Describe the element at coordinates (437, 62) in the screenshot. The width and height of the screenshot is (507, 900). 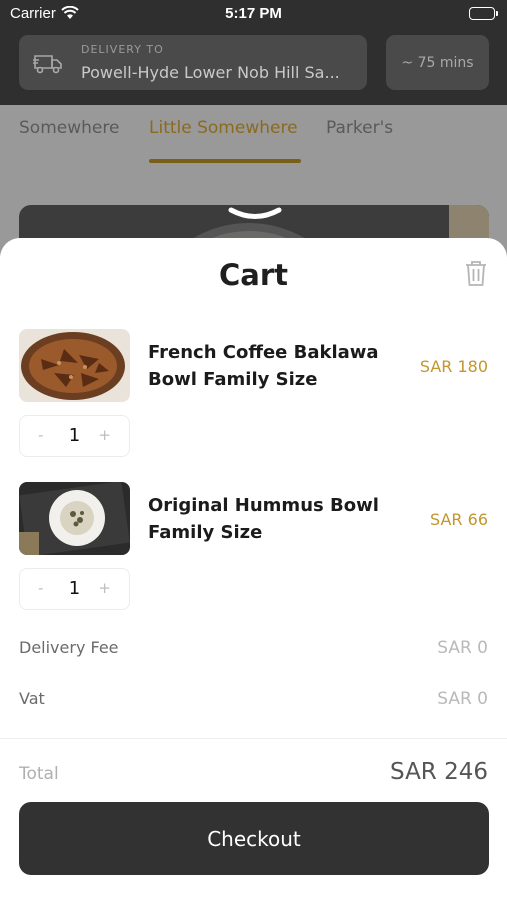
I see `eta-badge: ~ 75 mins` at that location.